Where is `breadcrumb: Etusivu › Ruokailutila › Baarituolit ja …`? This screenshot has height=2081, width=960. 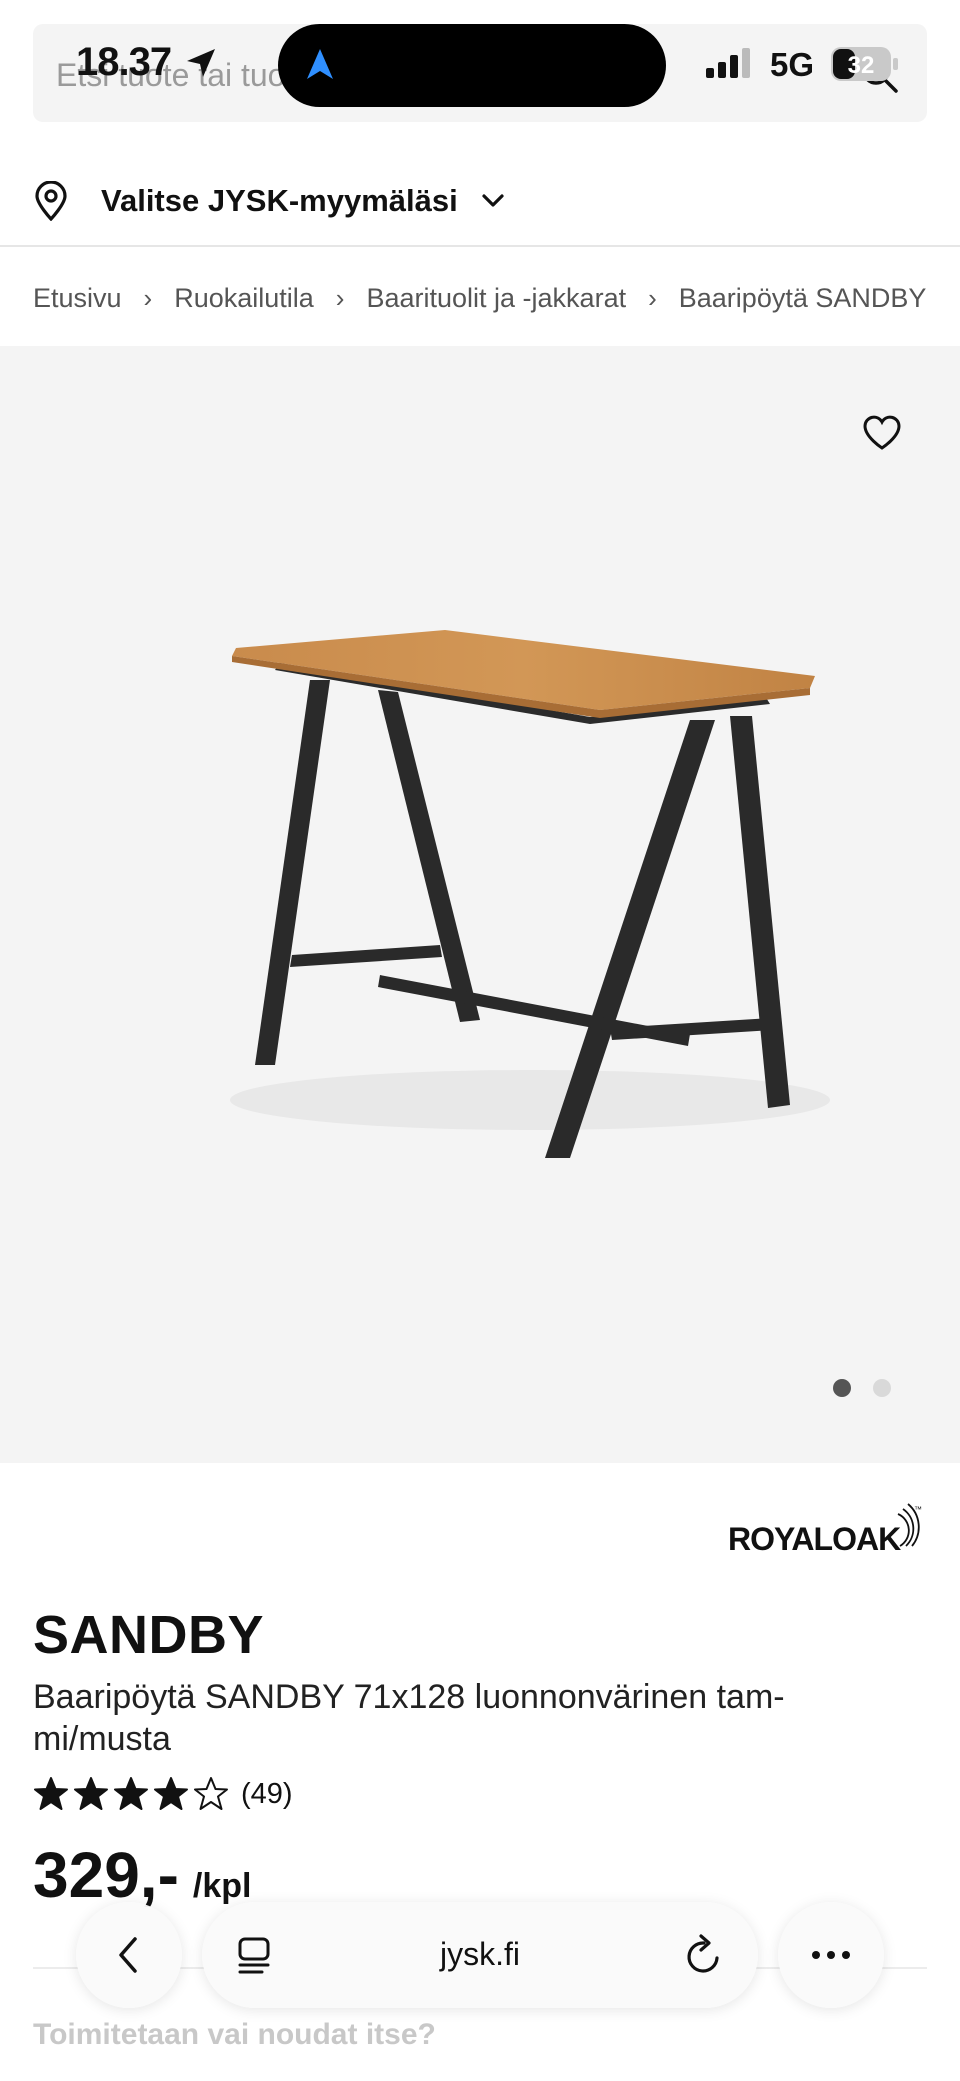
breadcrumb: Etusivu › Ruokailutila › Baarituolit ja … is located at coordinates (480, 298).